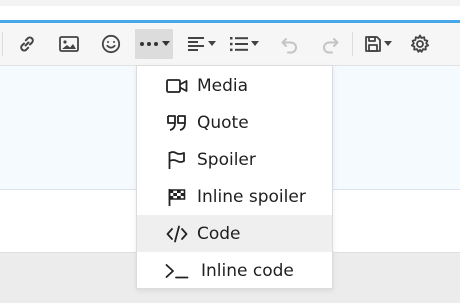  Describe the element at coordinates (251, 196) in the screenshot. I see `menu-item-label: Inline spoiler` at that location.